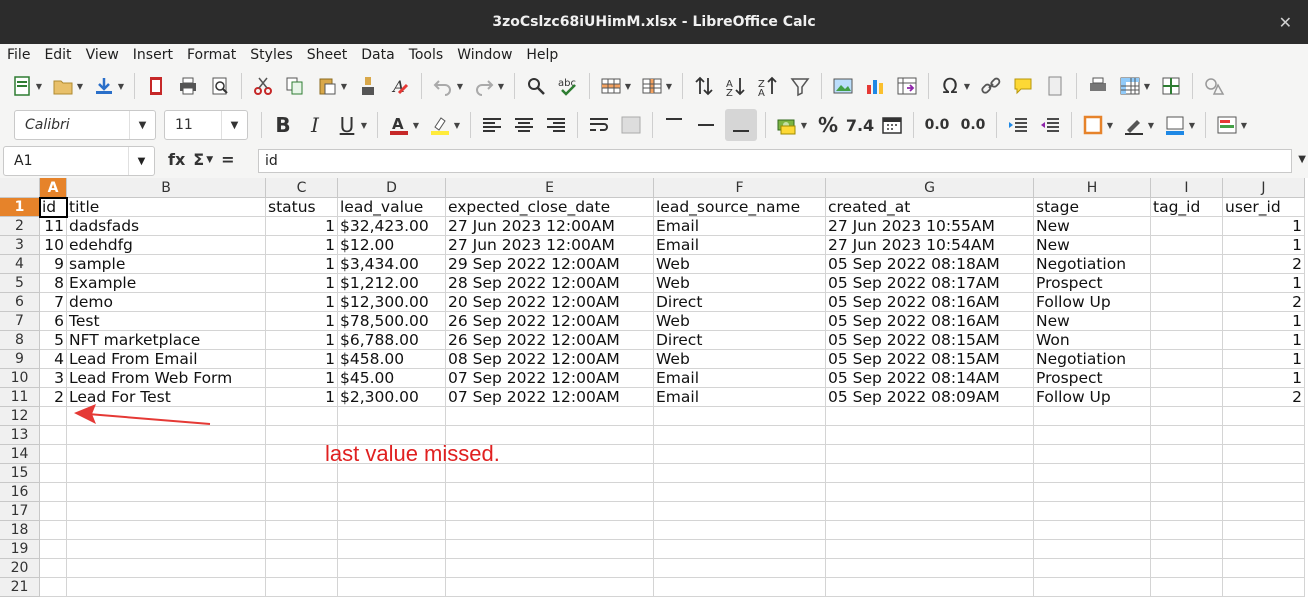 Image resolution: width=1308 pixels, height=601 pixels. Describe the element at coordinates (1187, 568) in the screenshot. I see `cell-i20` at that location.